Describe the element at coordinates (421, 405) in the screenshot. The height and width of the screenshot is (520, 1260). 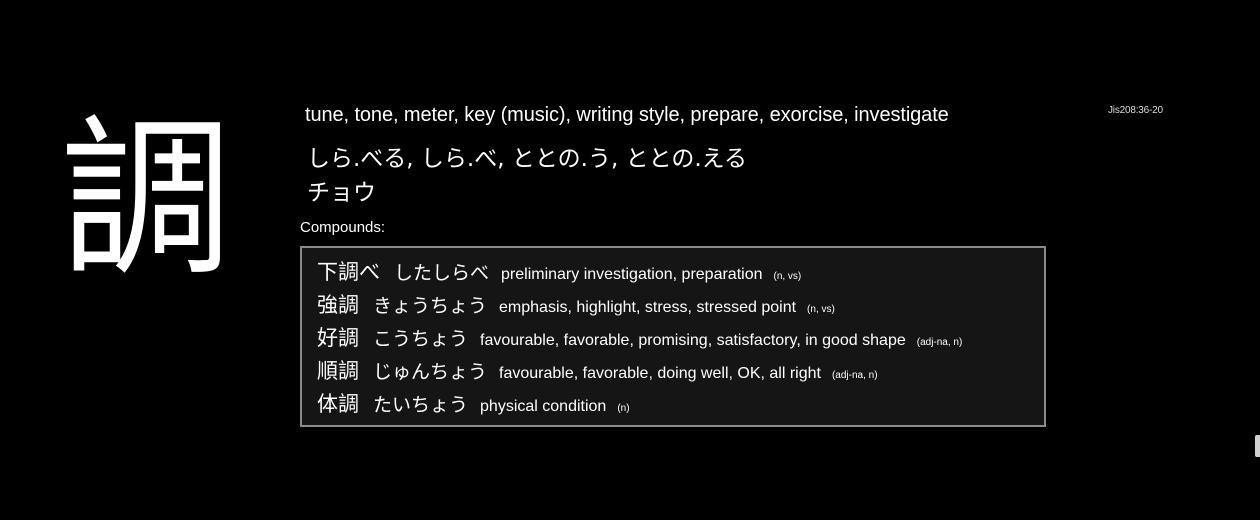
I see `compound-reading: たいちょう` at that location.